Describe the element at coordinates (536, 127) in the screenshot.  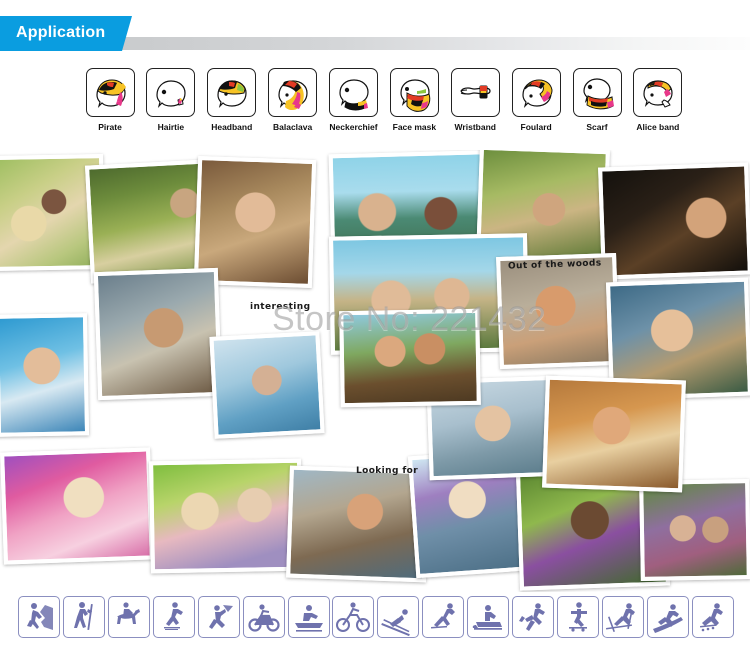
I see `style-label: Foulard` at that location.